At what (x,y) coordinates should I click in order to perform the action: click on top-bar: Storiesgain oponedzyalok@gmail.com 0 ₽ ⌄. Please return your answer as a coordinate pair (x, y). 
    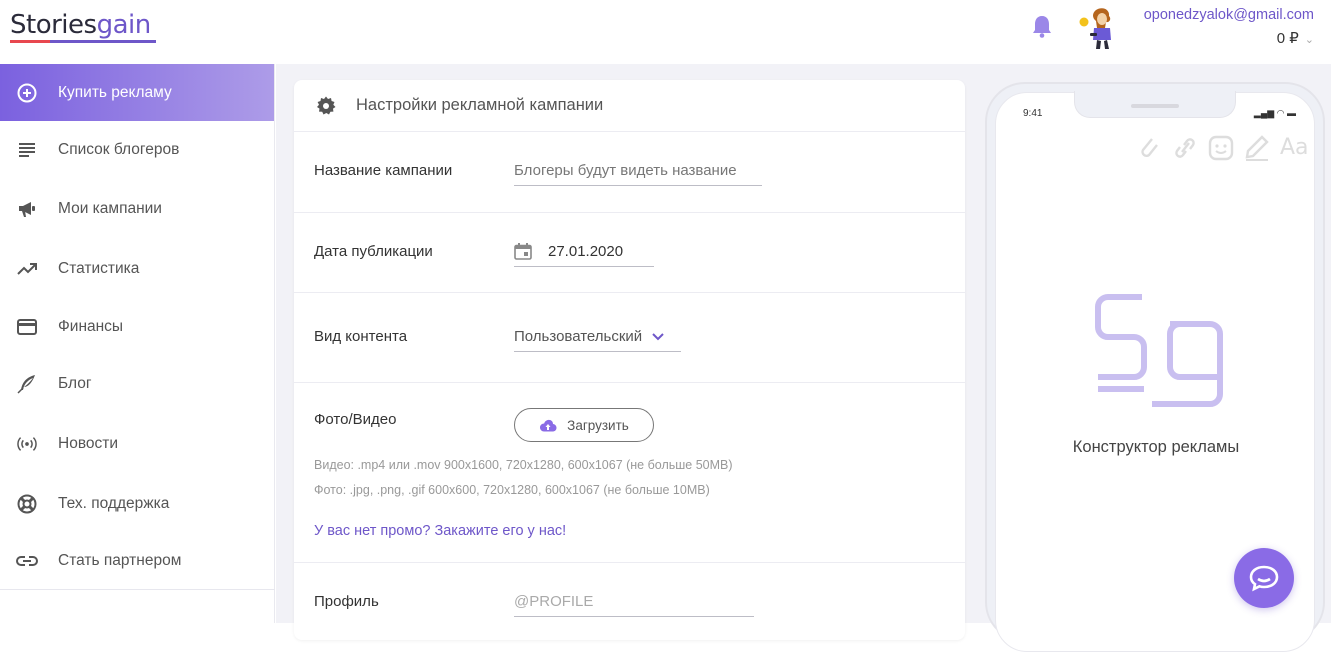
    Looking at the image, I should click on (665, 32).